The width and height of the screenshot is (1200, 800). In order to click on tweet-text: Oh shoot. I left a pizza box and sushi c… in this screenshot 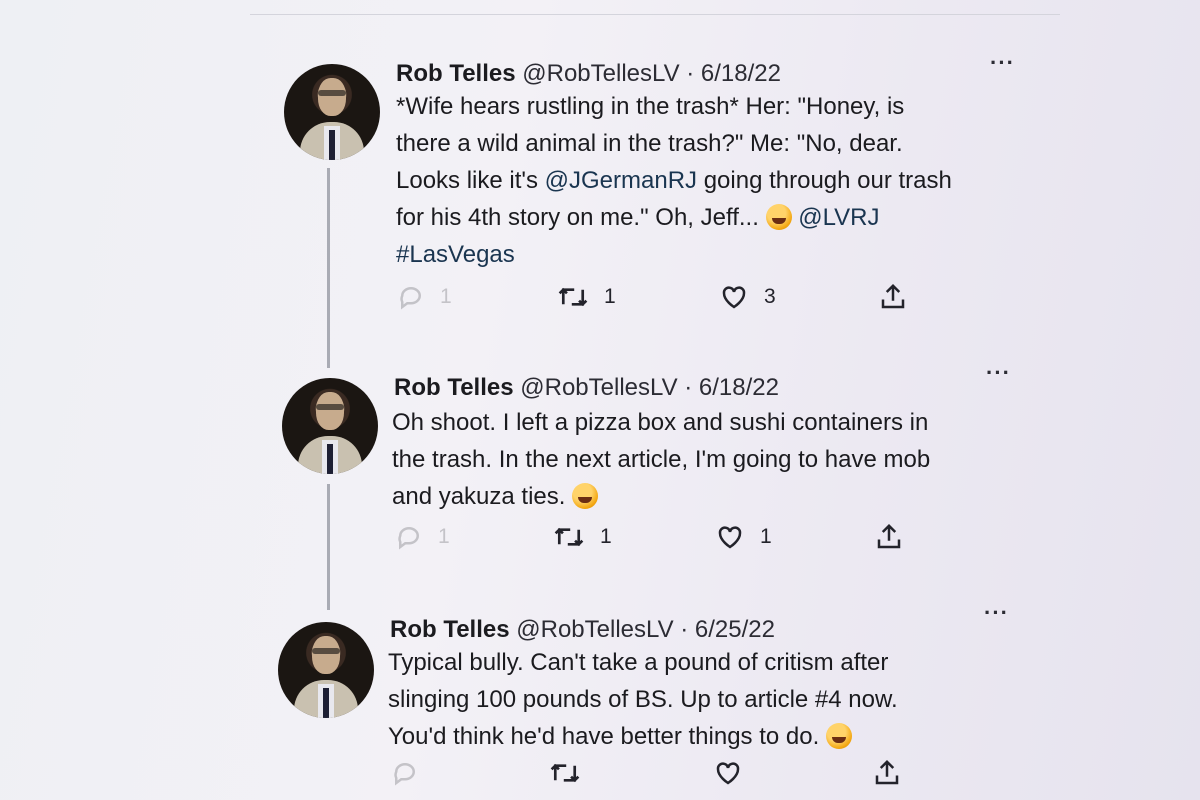, I will do `click(712, 459)`.